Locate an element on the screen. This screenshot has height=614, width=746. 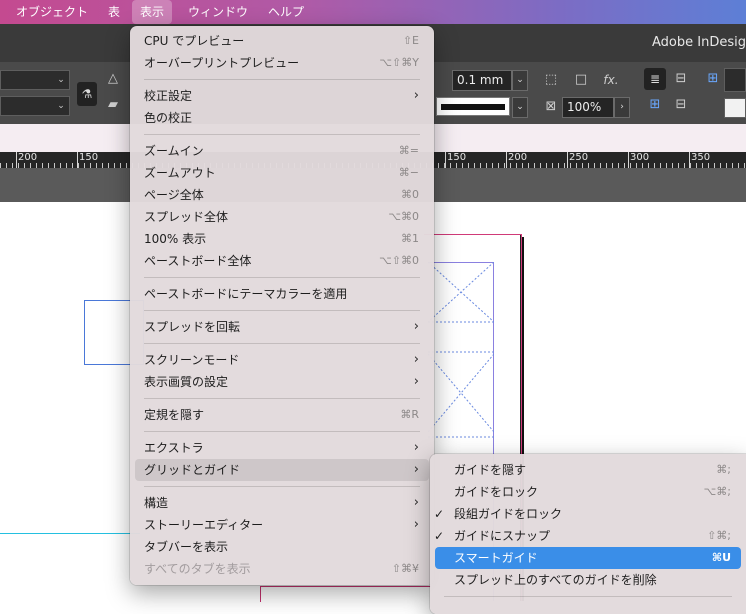
stroke-style-swatch is located at coordinates (473, 106).